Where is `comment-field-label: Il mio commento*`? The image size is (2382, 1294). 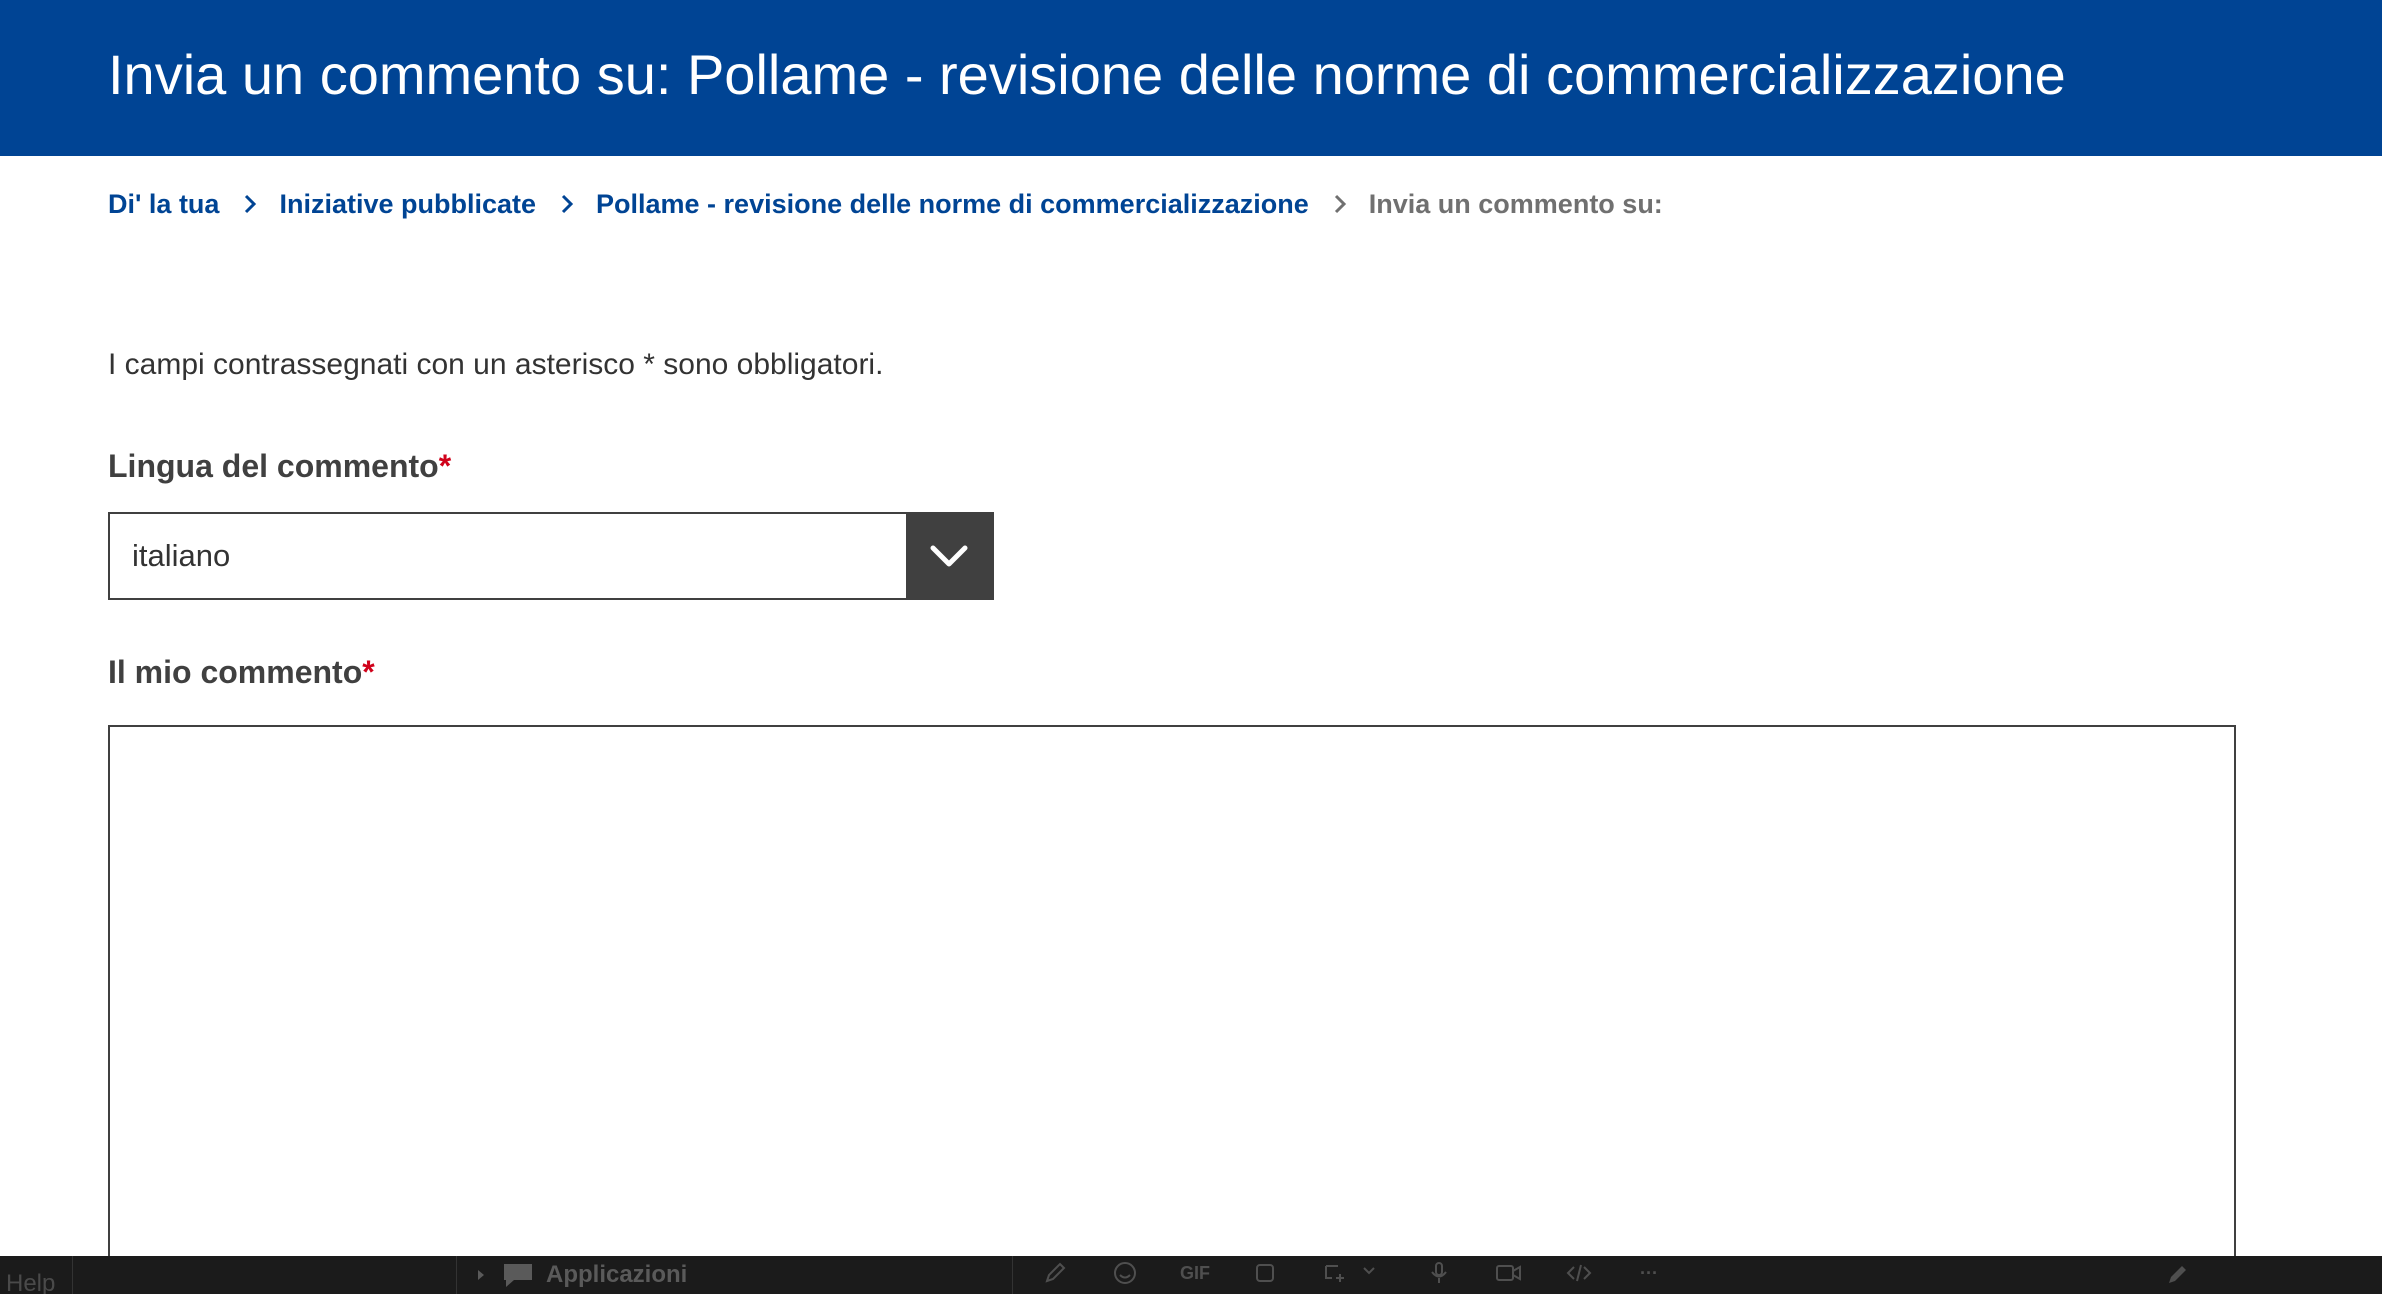
comment-field-label: Il mio commento* is located at coordinates (241, 672).